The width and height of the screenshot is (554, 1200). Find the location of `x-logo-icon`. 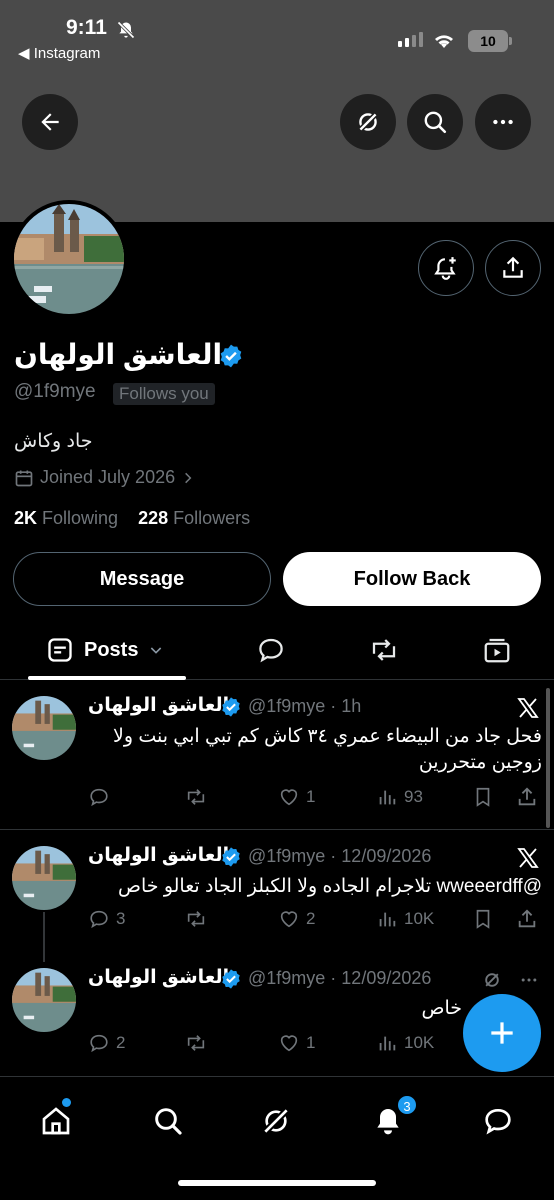

x-logo-icon is located at coordinates (528, 858).